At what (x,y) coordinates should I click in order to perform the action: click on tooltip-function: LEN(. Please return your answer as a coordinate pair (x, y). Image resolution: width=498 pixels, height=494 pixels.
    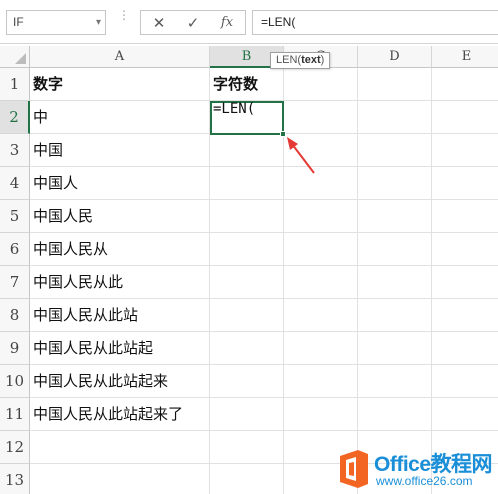
    Looking at the image, I should click on (289, 60).